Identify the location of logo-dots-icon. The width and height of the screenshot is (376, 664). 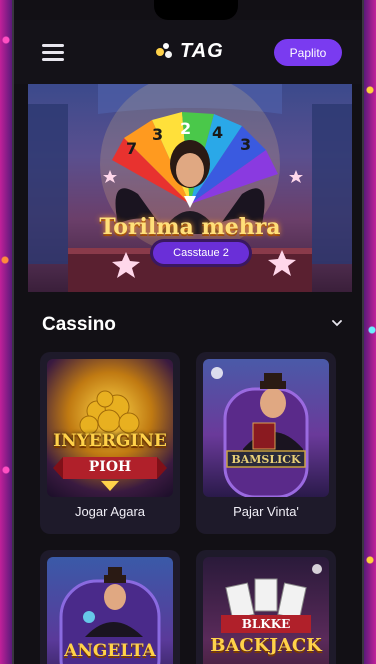
(166, 51).